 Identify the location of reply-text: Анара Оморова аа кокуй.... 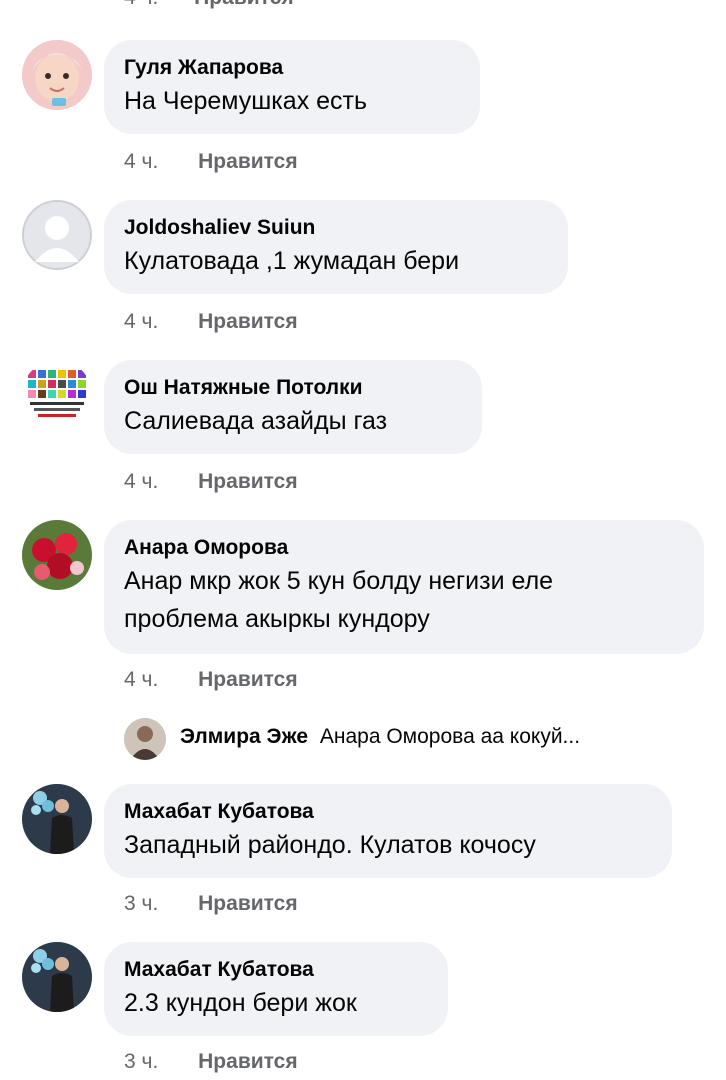
(450, 736).